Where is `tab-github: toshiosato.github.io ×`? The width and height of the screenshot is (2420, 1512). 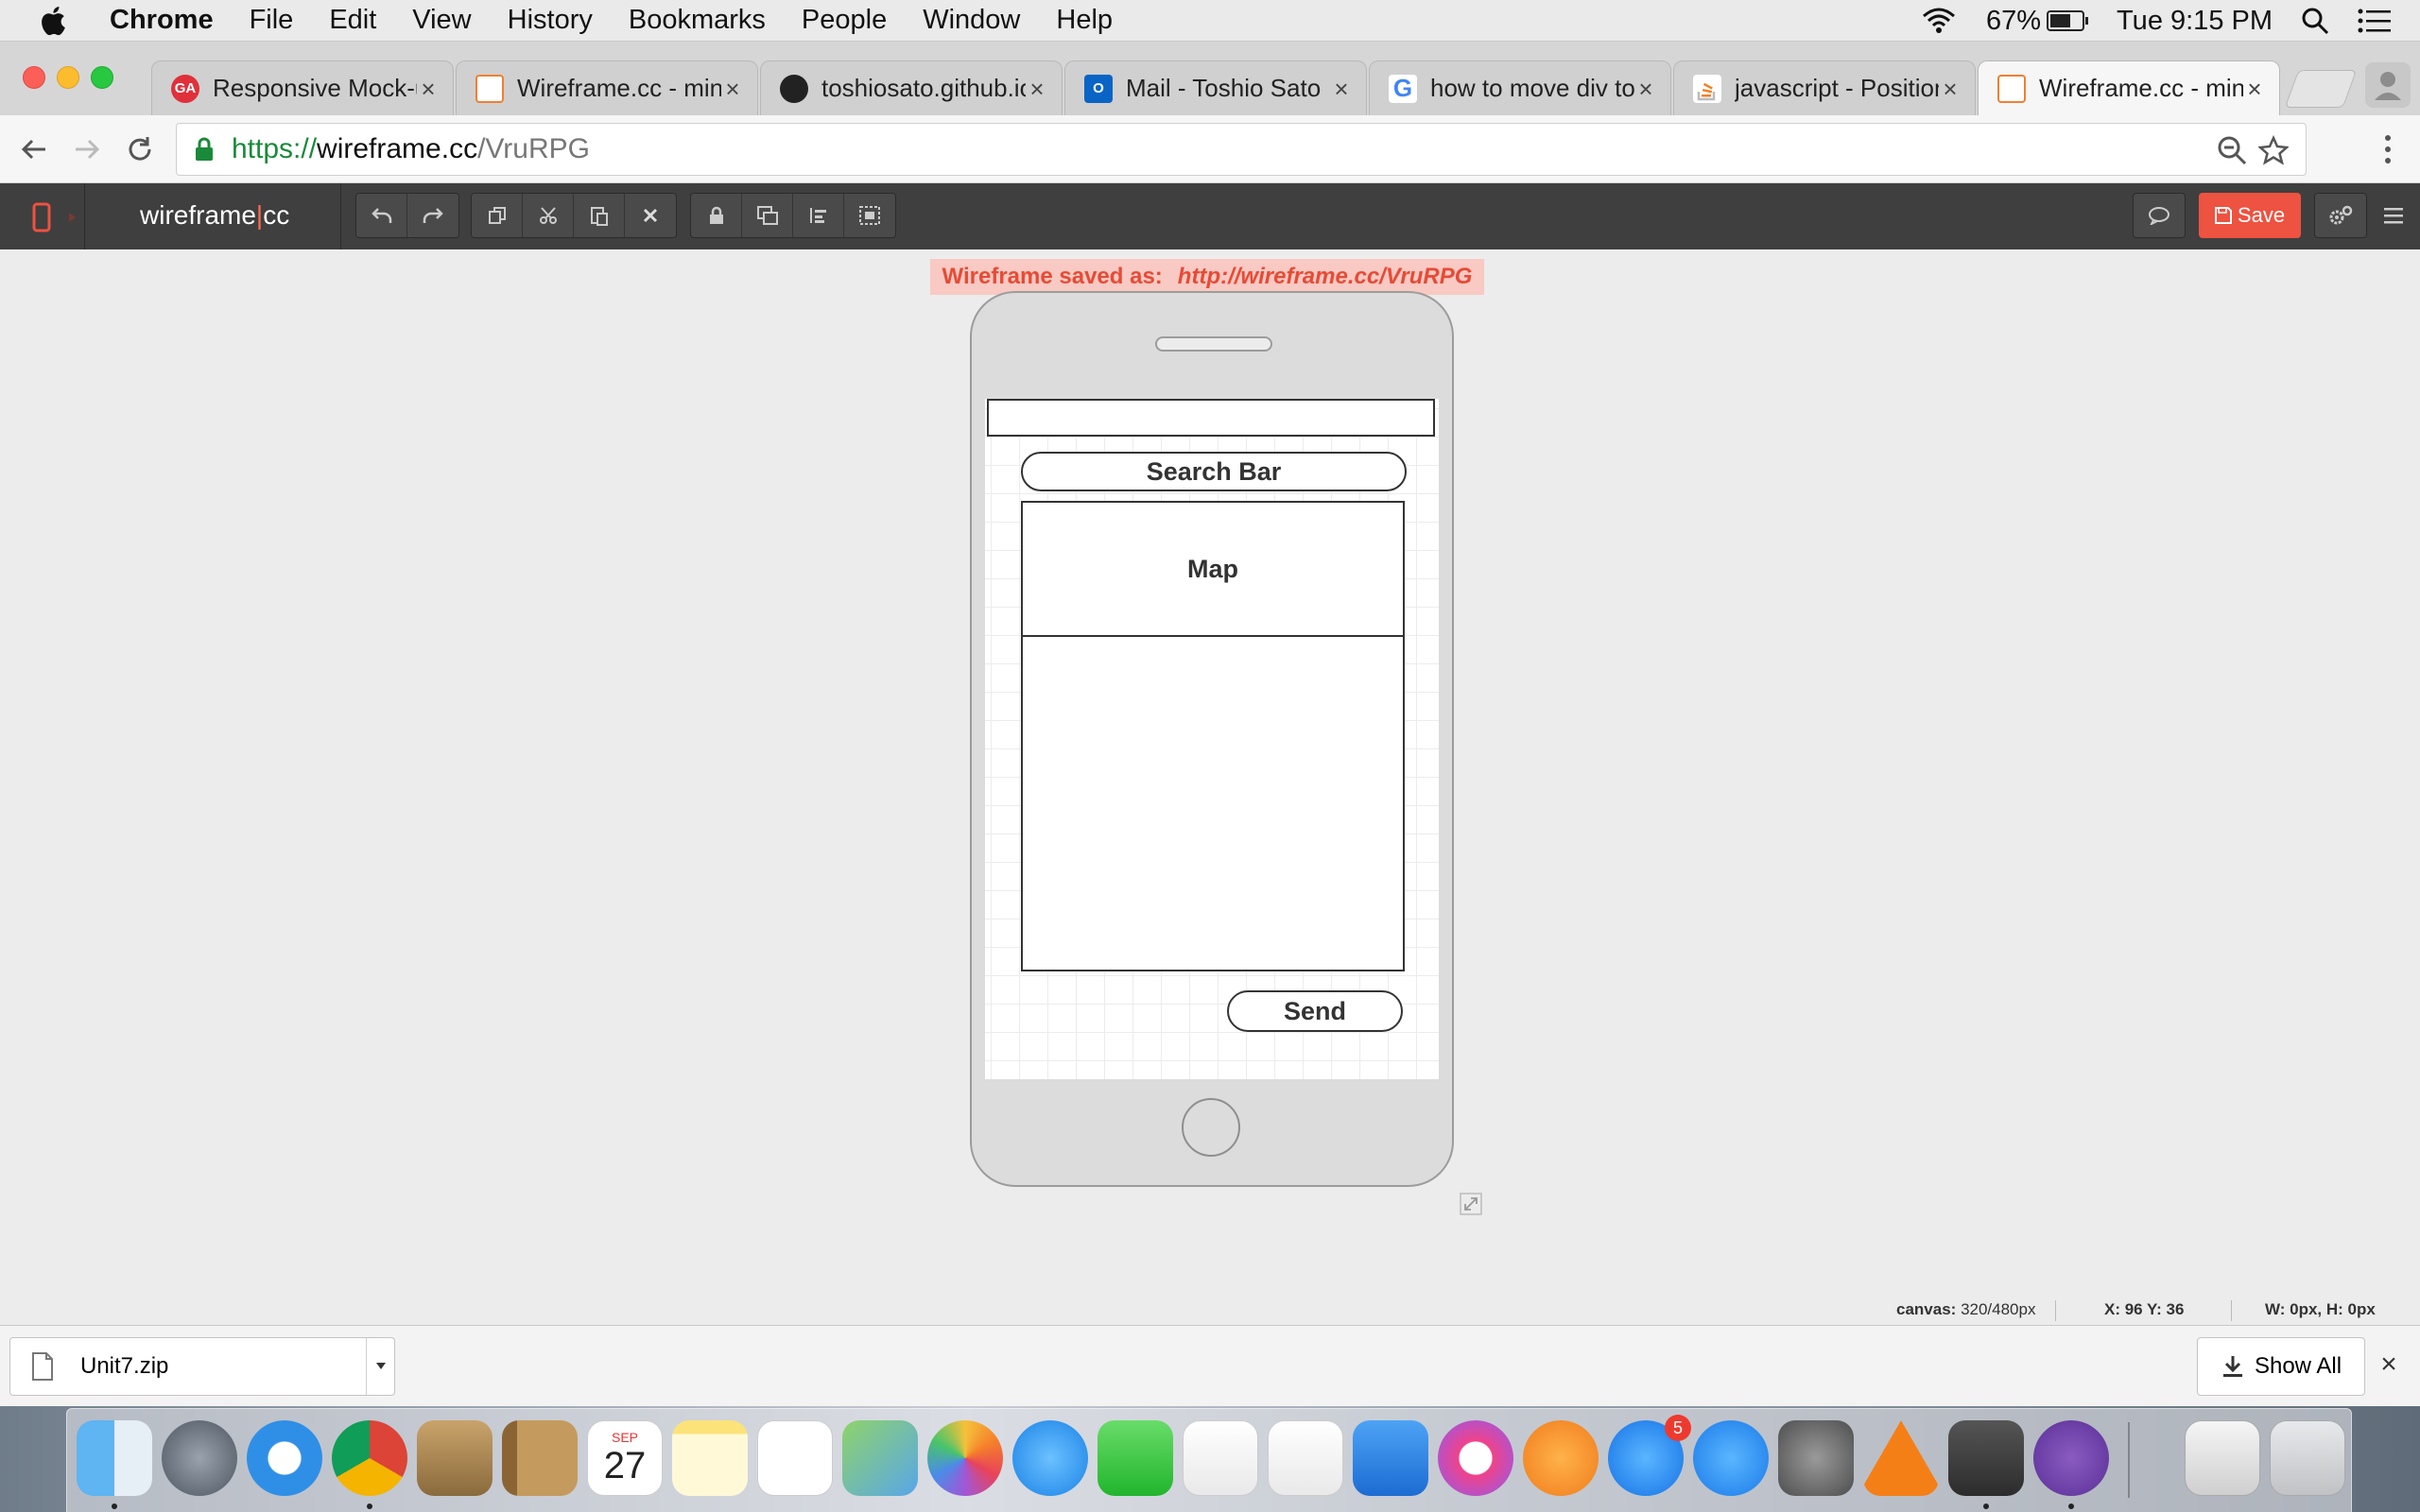 tab-github: toshiosato.github.io × is located at coordinates (911, 87).